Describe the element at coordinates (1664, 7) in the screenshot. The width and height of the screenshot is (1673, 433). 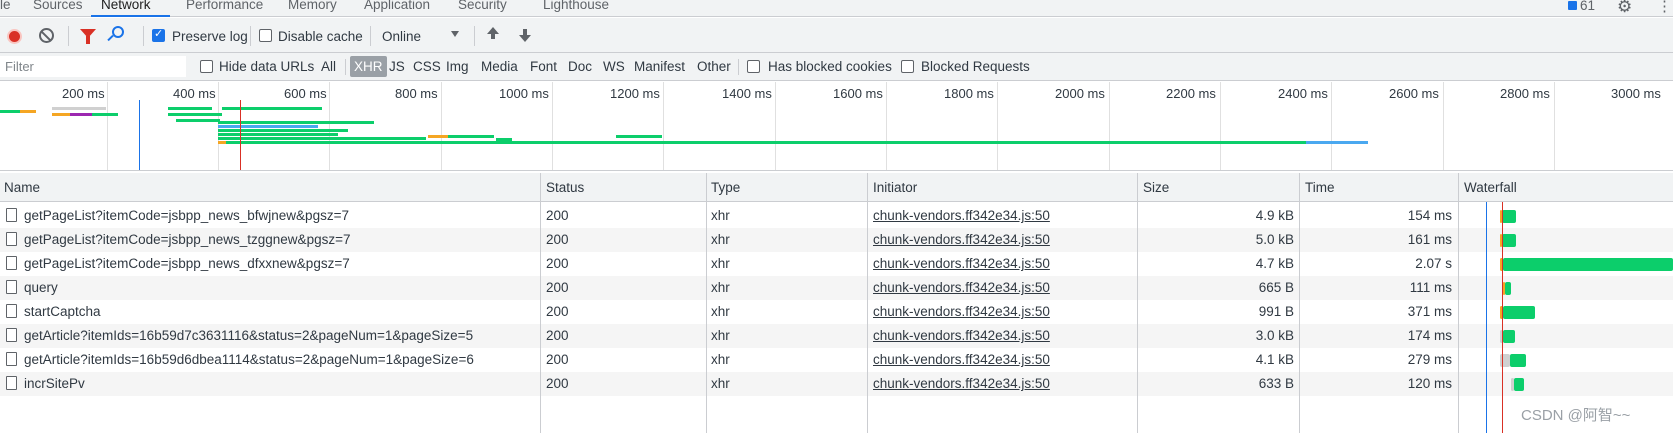
I see `more-options-icon: ⋮` at that location.